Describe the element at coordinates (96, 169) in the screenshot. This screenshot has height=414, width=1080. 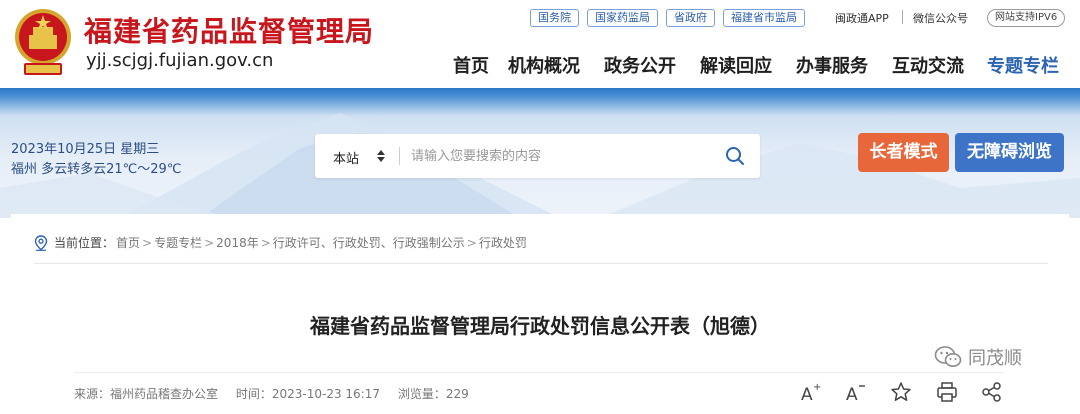
I see `weather-text: 福州 多云转多云21℃～29℃` at that location.